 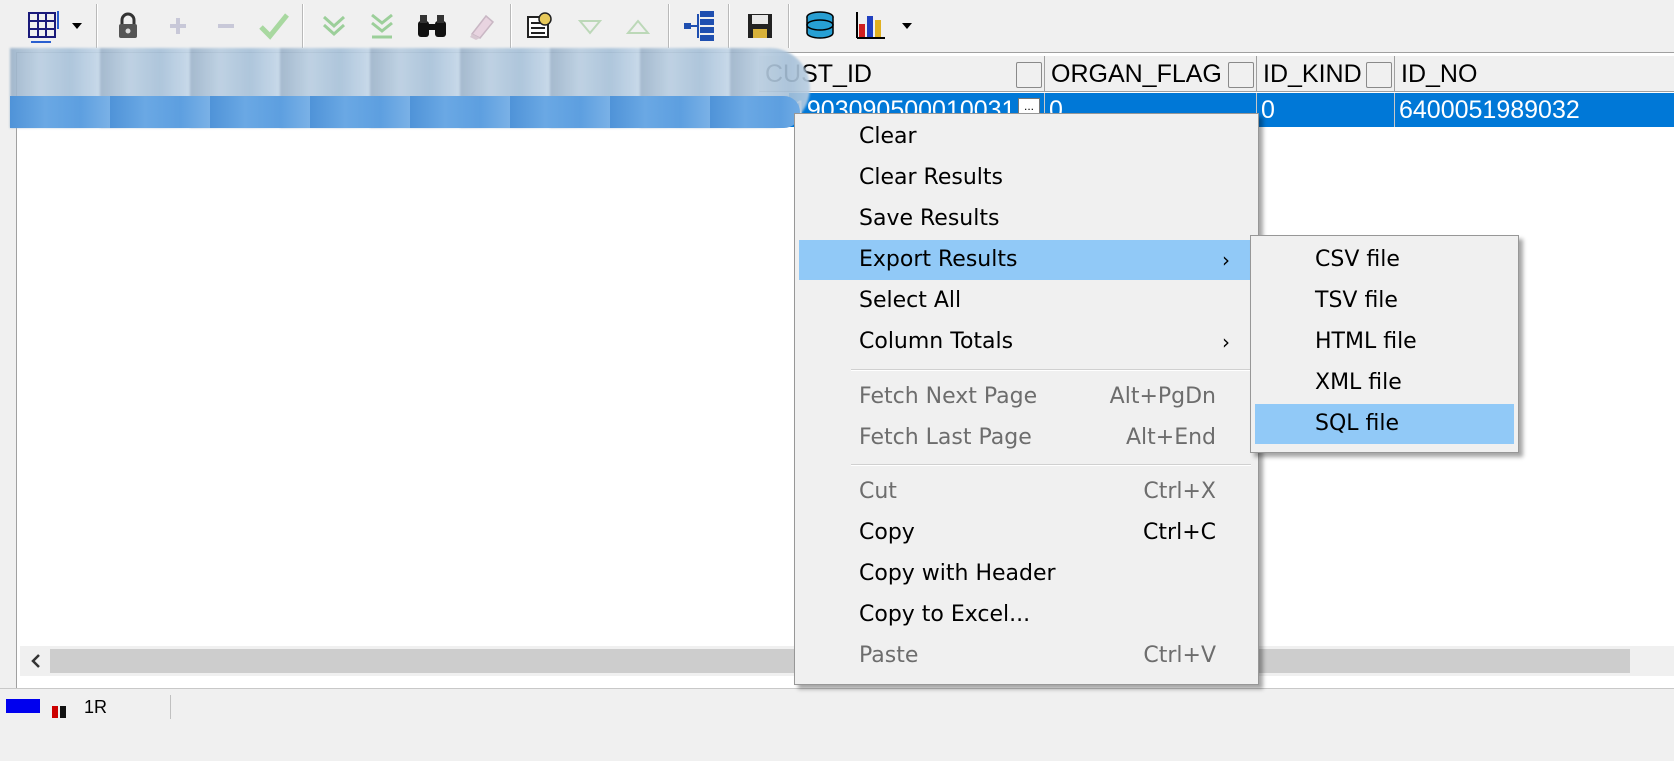 What do you see at coordinates (1489, 110) in the screenshot?
I see `cell-value: 6400051989032` at bounding box center [1489, 110].